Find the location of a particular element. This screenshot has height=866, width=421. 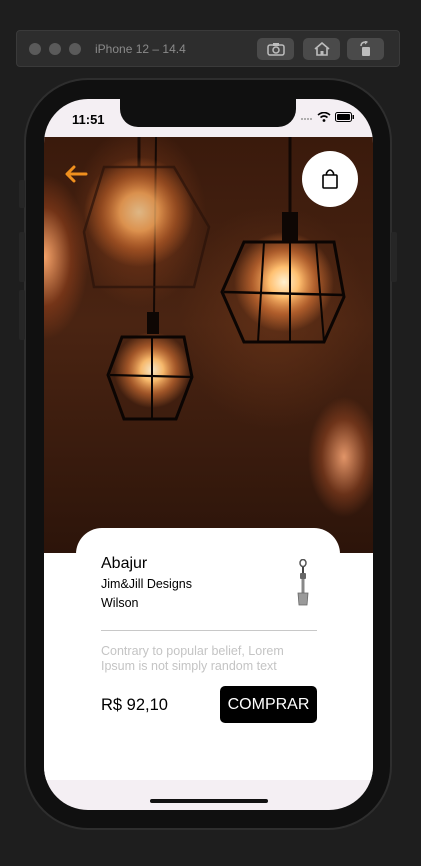

product-name: Abajur is located at coordinates (124, 563).